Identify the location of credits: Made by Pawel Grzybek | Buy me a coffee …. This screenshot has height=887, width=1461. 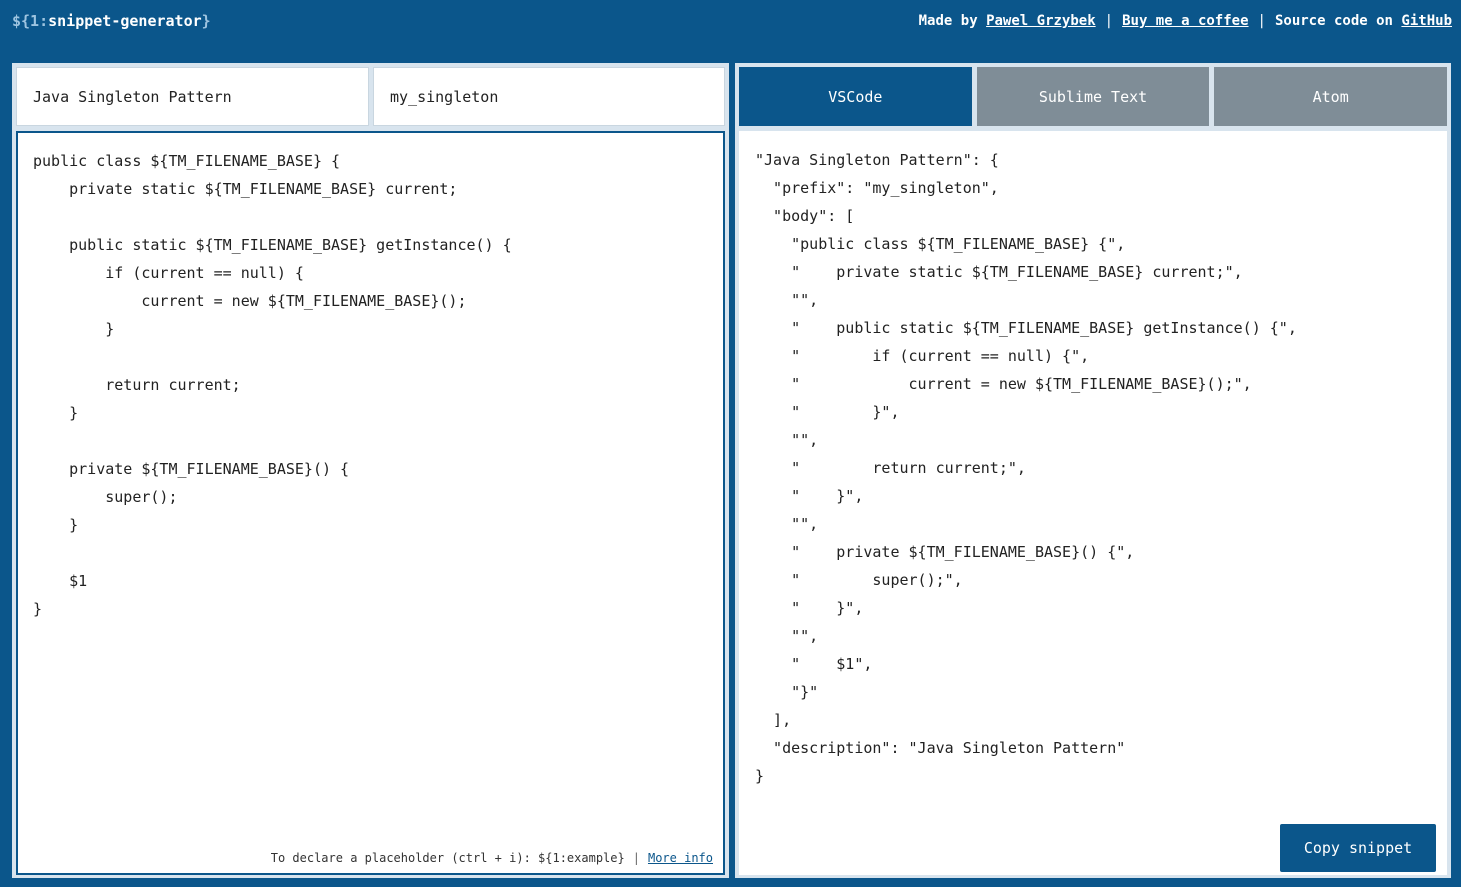
(1185, 21).